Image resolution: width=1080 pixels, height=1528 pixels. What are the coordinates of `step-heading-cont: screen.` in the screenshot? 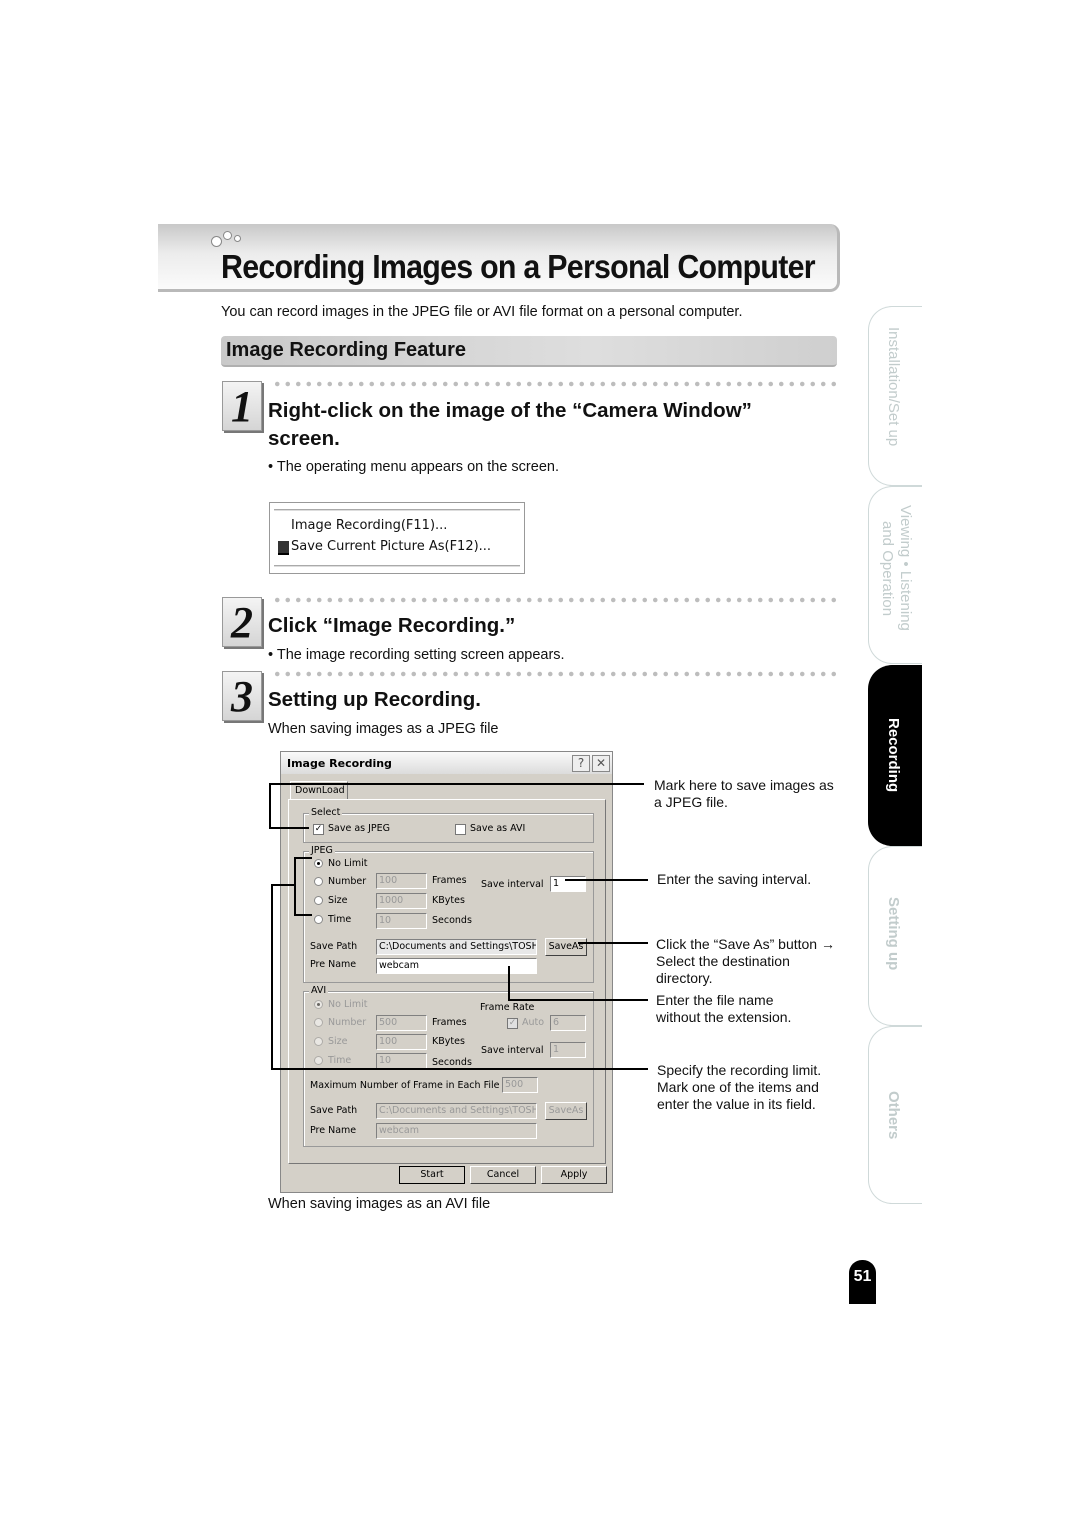 It's located at (304, 438).